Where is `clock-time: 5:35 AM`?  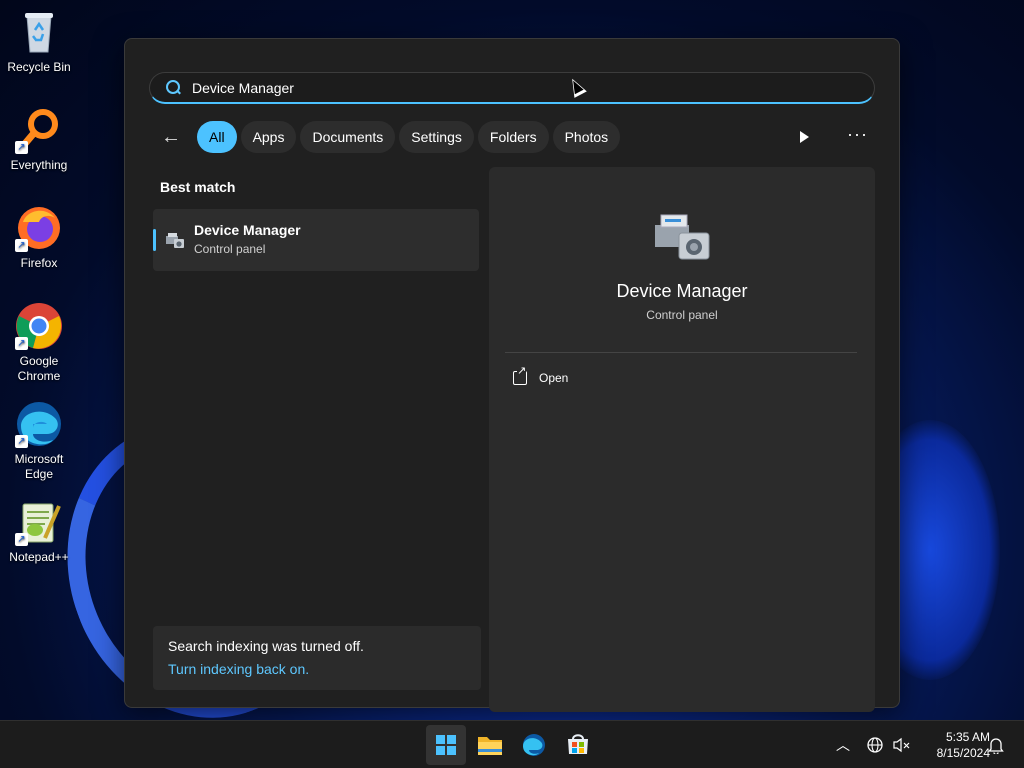
clock-time: 5:35 AM is located at coordinates (967, 737).